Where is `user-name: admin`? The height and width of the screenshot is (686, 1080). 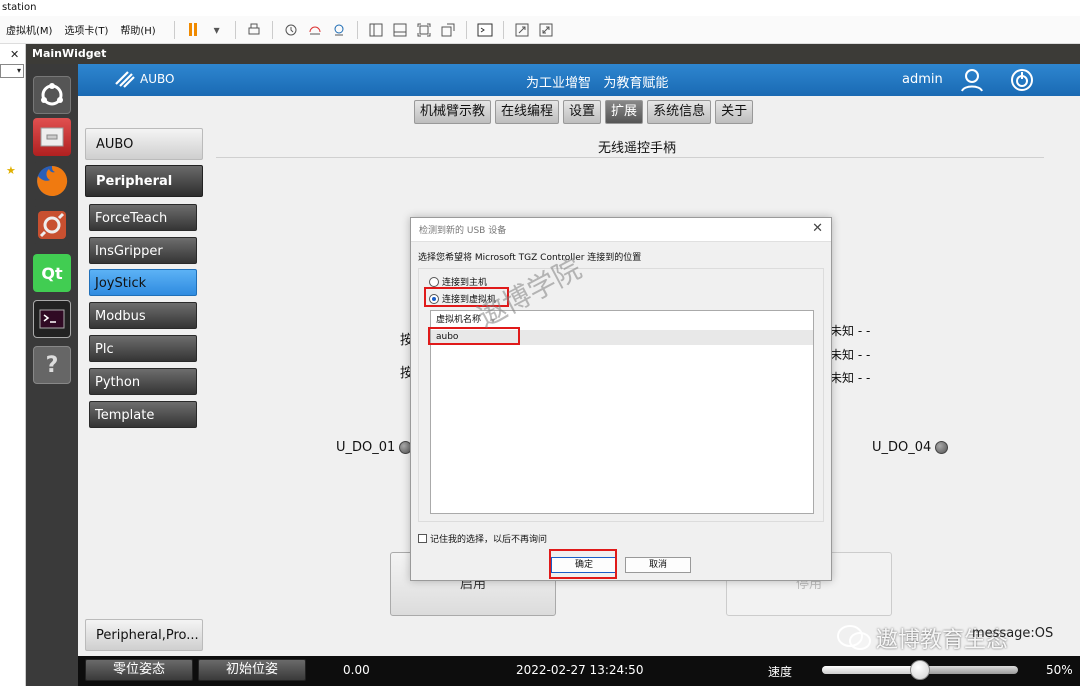 user-name: admin is located at coordinates (922, 79).